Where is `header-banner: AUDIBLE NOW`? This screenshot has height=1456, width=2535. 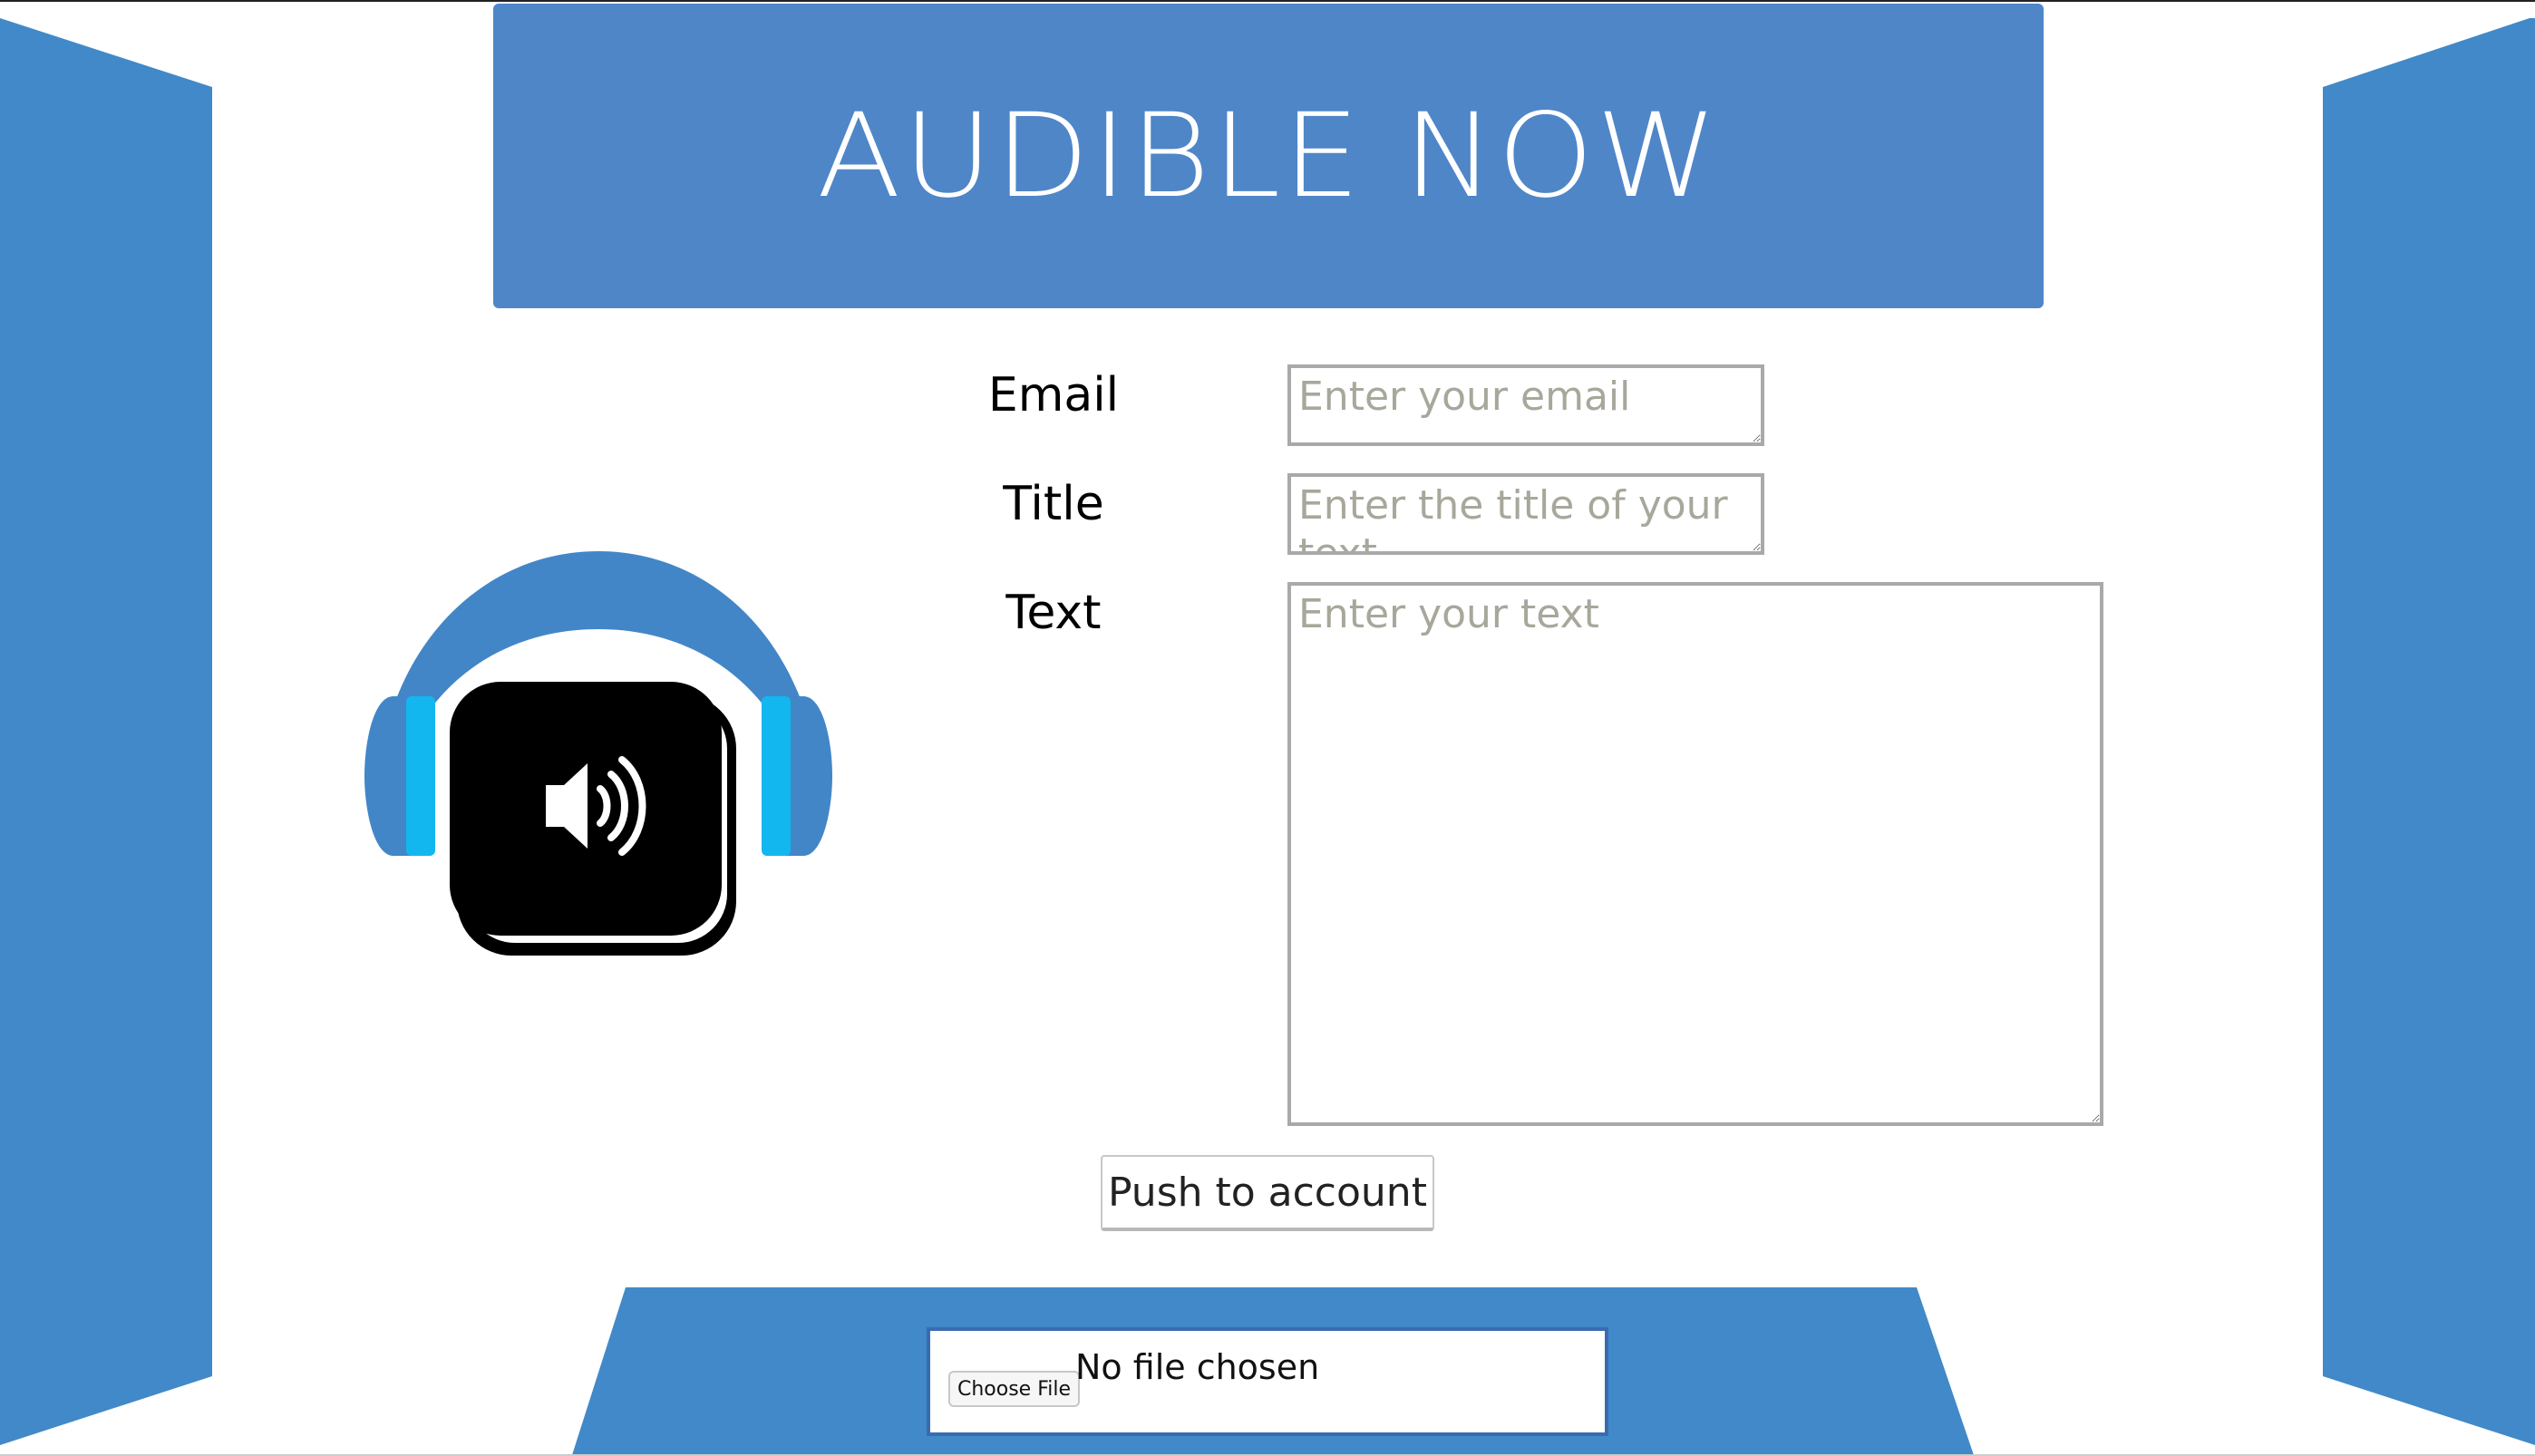 header-banner: AUDIBLE NOW is located at coordinates (1268, 156).